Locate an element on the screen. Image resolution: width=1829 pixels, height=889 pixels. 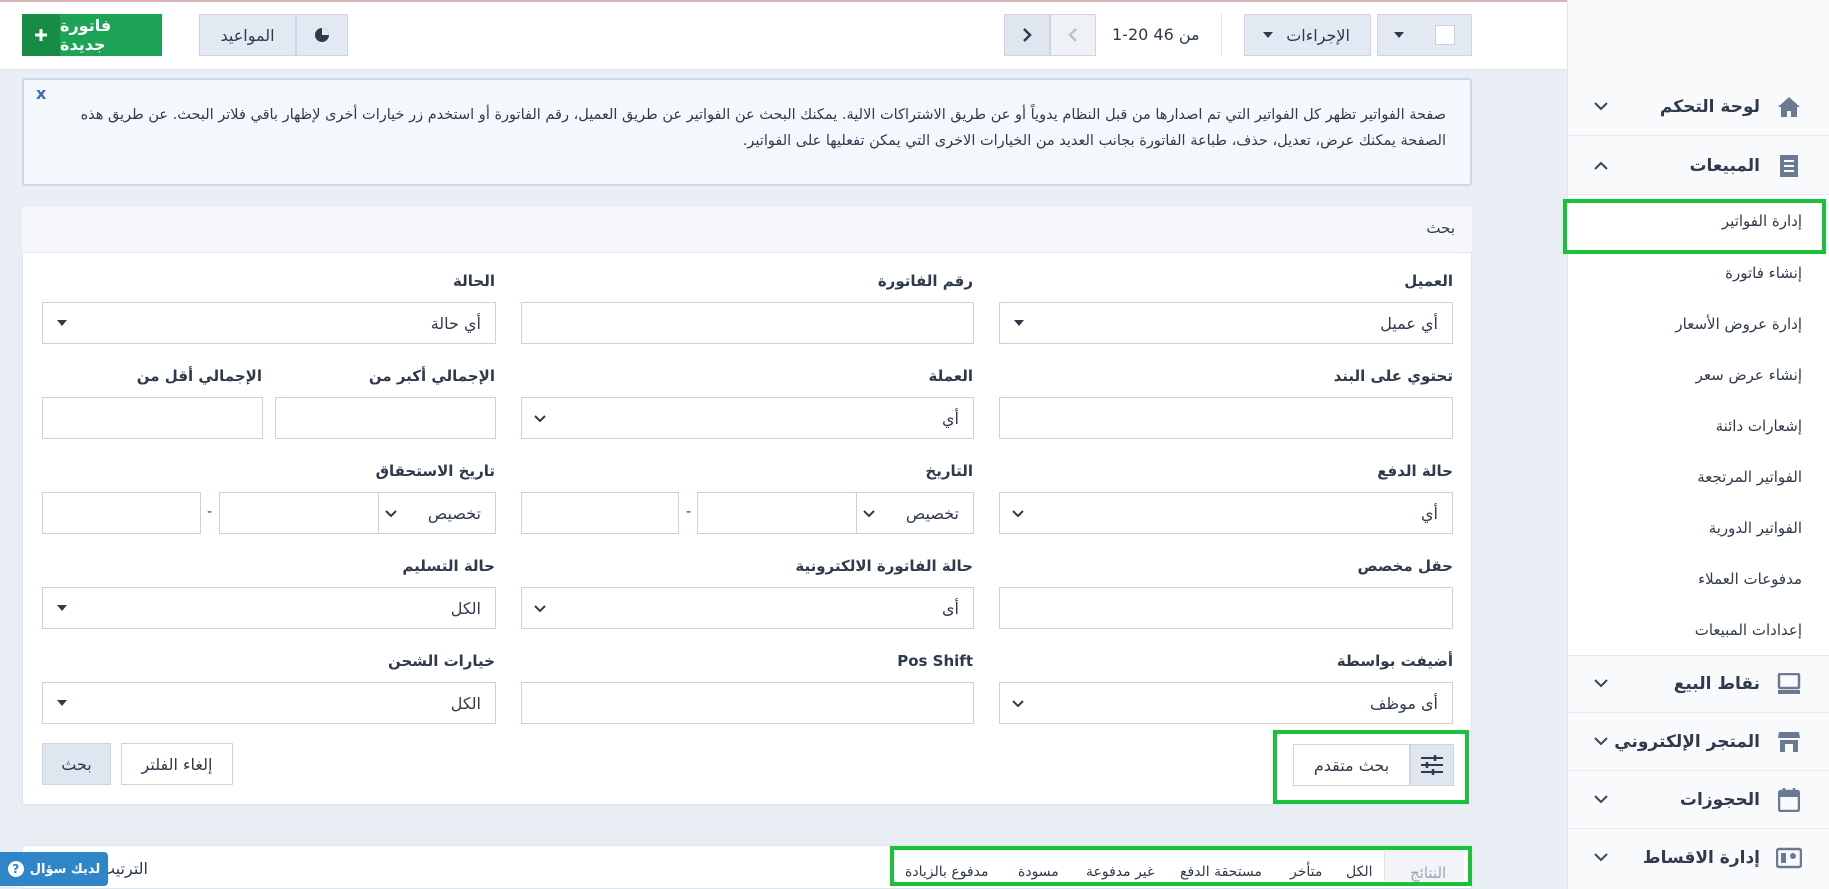
manage-invoices-highlight is located at coordinates (1694, 226).